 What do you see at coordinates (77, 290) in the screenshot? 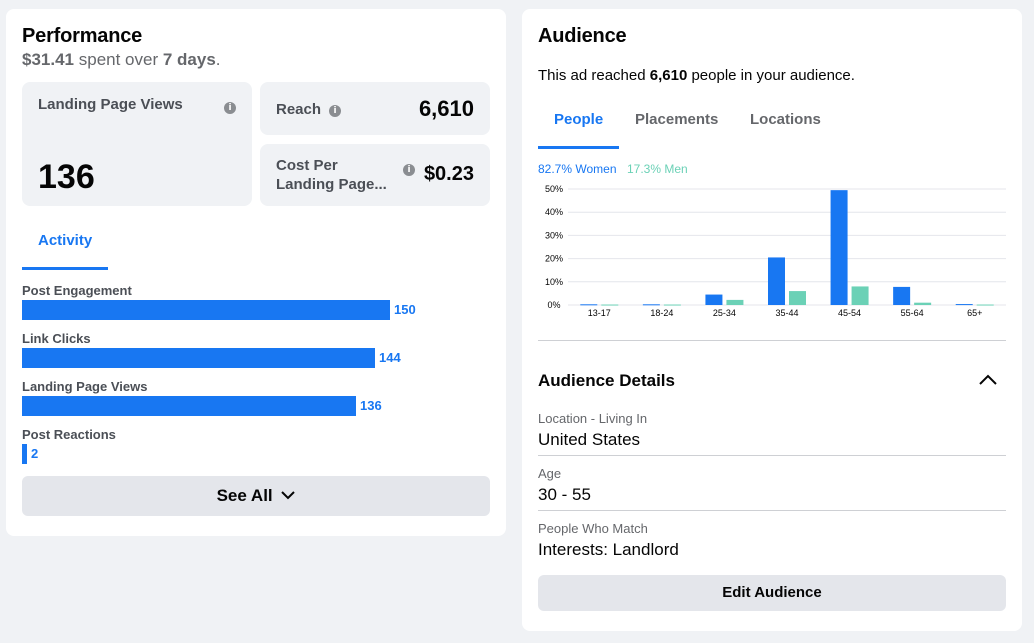
I see `activity-label: Post Engagement` at bounding box center [77, 290].